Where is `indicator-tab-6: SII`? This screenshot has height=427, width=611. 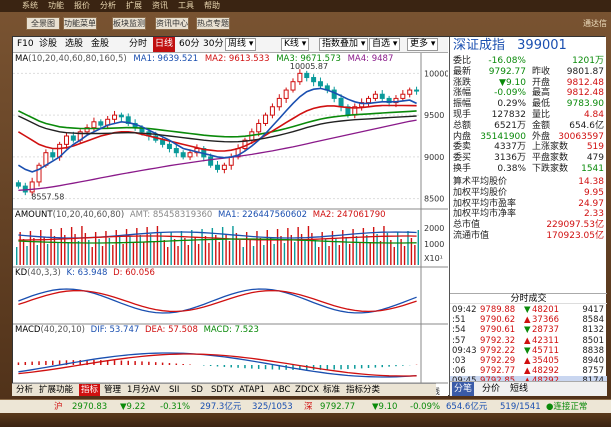 indicator-tab-6: SII is located at coordinates (174, 390).